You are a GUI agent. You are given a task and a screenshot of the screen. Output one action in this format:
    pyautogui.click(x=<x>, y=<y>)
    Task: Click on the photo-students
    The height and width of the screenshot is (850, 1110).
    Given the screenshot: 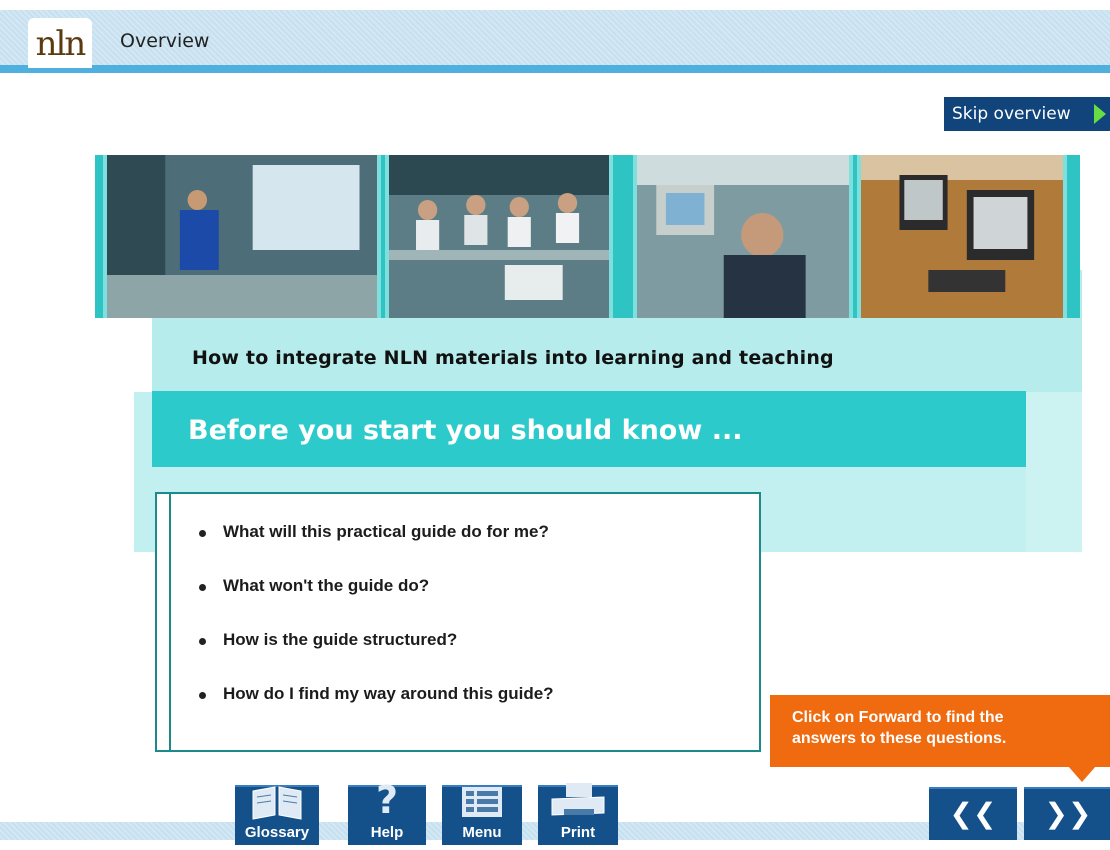 What is the action you would take?
    pyautogui.click(x=499, y=236)
    